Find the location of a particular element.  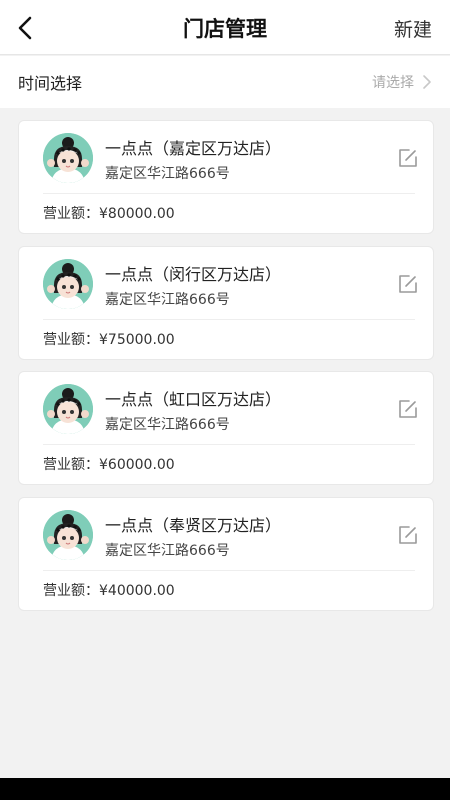

store-revenue: 营业额：¥75000.00 is located at coordinates (109, 339).